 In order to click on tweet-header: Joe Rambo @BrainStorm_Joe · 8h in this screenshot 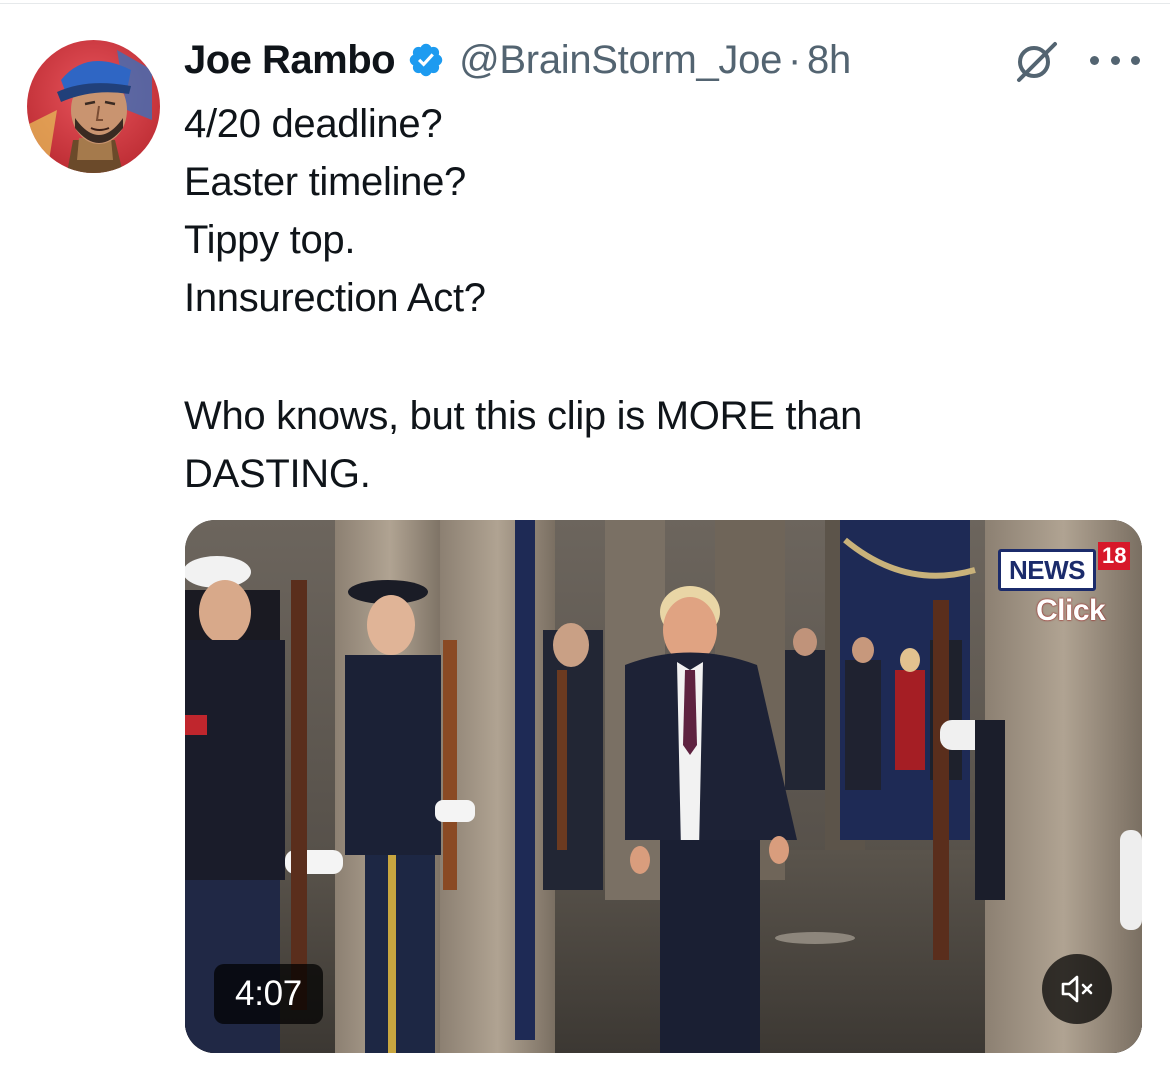, I will do `click(517, 60)`.